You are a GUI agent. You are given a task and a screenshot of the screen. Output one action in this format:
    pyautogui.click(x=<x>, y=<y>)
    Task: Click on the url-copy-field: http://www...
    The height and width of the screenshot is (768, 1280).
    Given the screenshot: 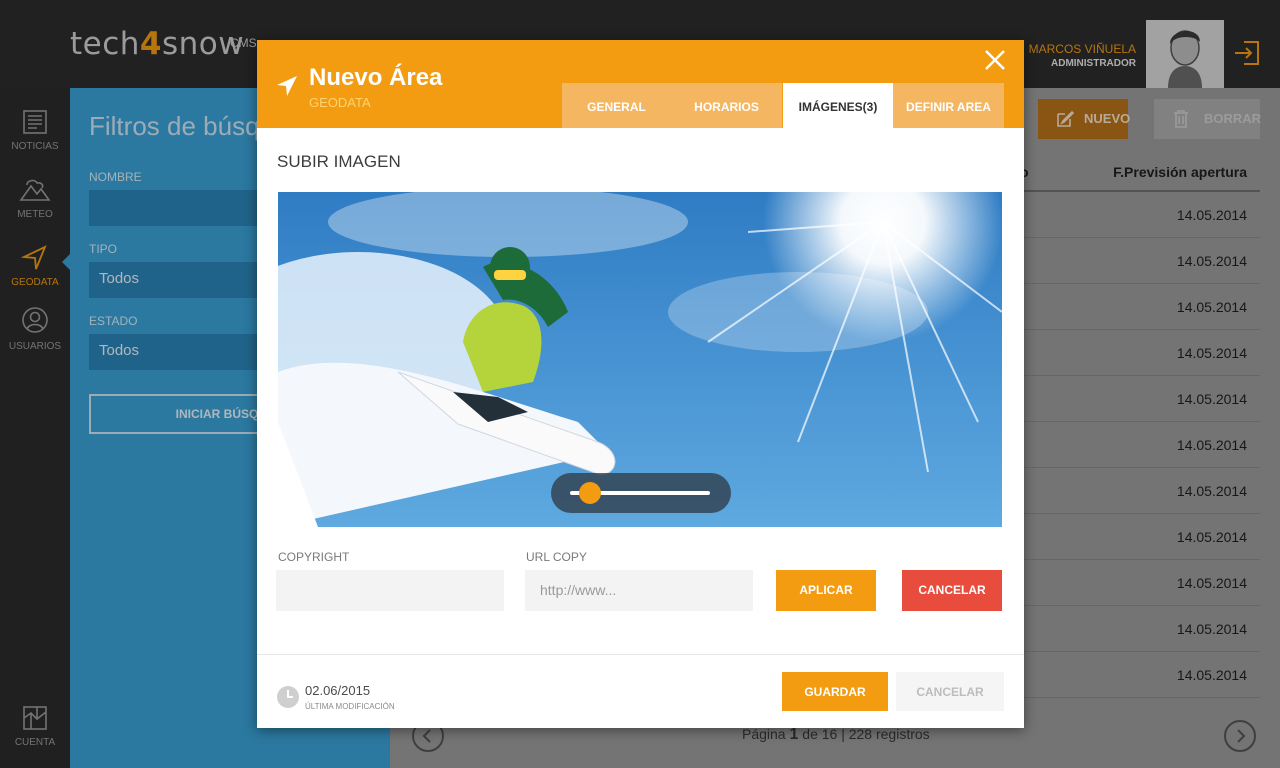 What is the action you would take?
    pyautogui.click(x=639, y=590)
    